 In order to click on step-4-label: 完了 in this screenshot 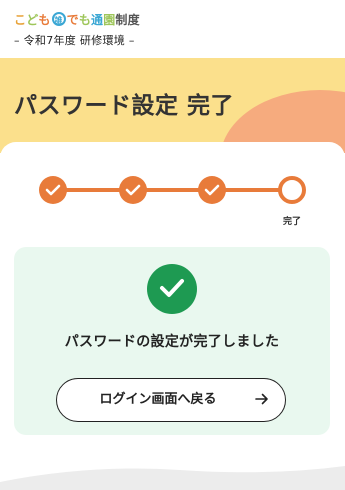, I will do `click(291, 222)`.